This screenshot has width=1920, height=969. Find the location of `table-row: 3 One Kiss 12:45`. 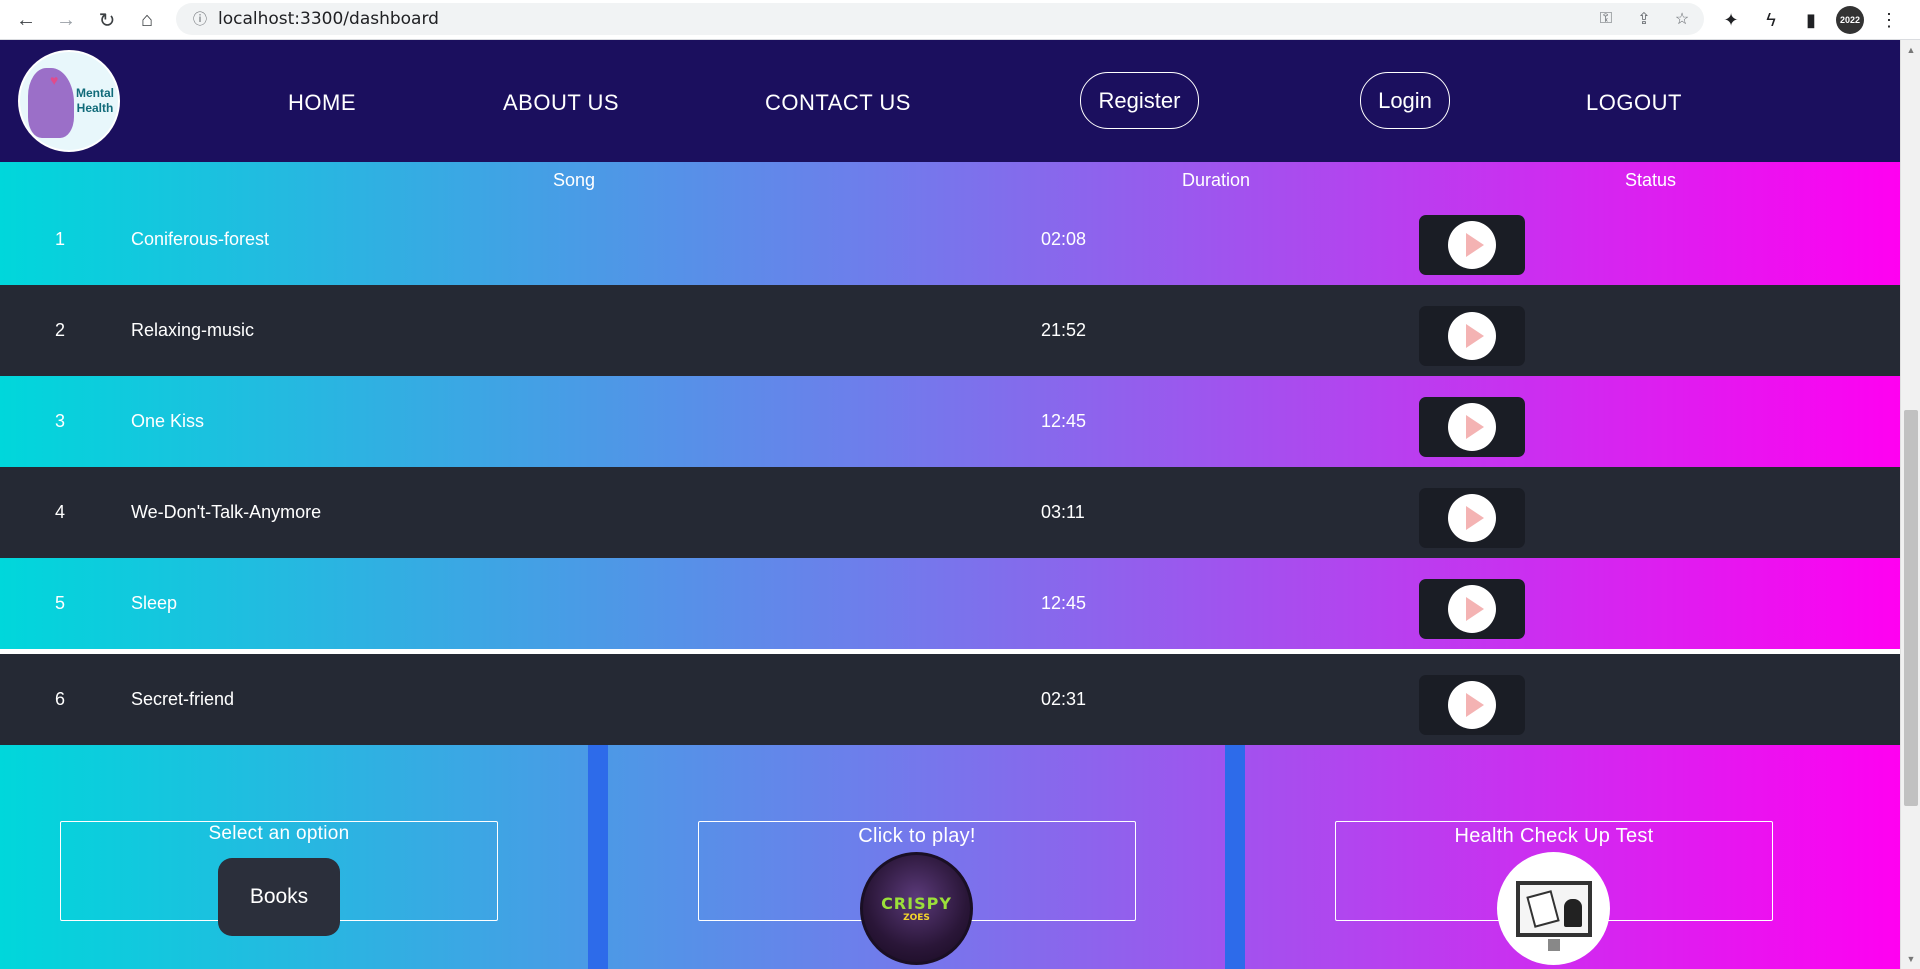

table-row: 3 One Kiss 12:45 is located at coordinates (950, 421).